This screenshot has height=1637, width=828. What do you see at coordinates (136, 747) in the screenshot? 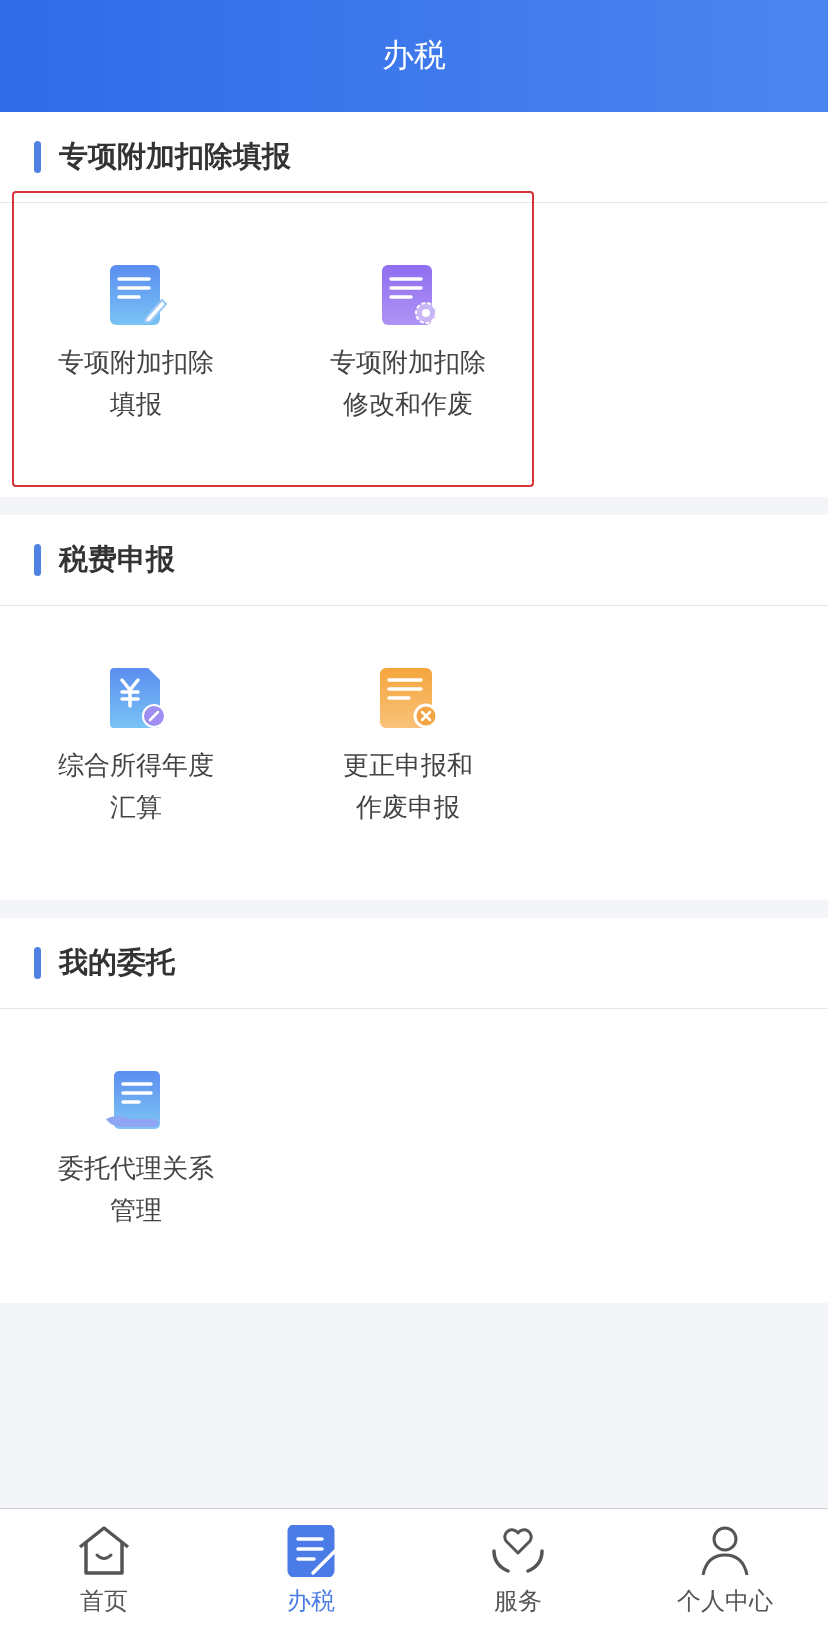
I see `service-item: 综合所得年度 汇算` at bounding box center [136, 747].